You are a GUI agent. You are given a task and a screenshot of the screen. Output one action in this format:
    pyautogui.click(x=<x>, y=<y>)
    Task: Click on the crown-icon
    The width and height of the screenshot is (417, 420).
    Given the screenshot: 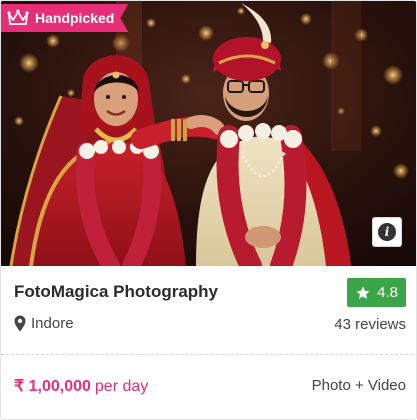 What is the action you would take?
    pyautogui.click(x=18, y=18)
    